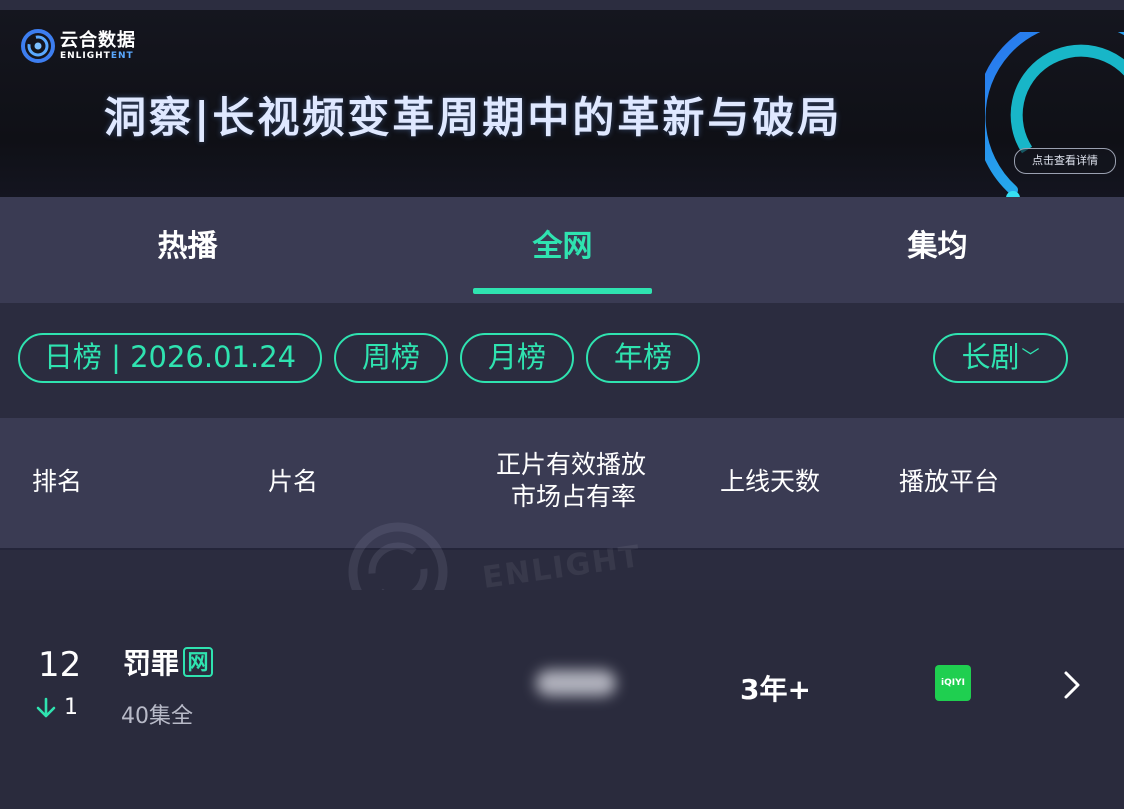 The height and width of the screenshot is (809, 1124). Describe the element at coordinates (775, 689) in the screenshot. I see `days-online-value: 3年+` at that location.